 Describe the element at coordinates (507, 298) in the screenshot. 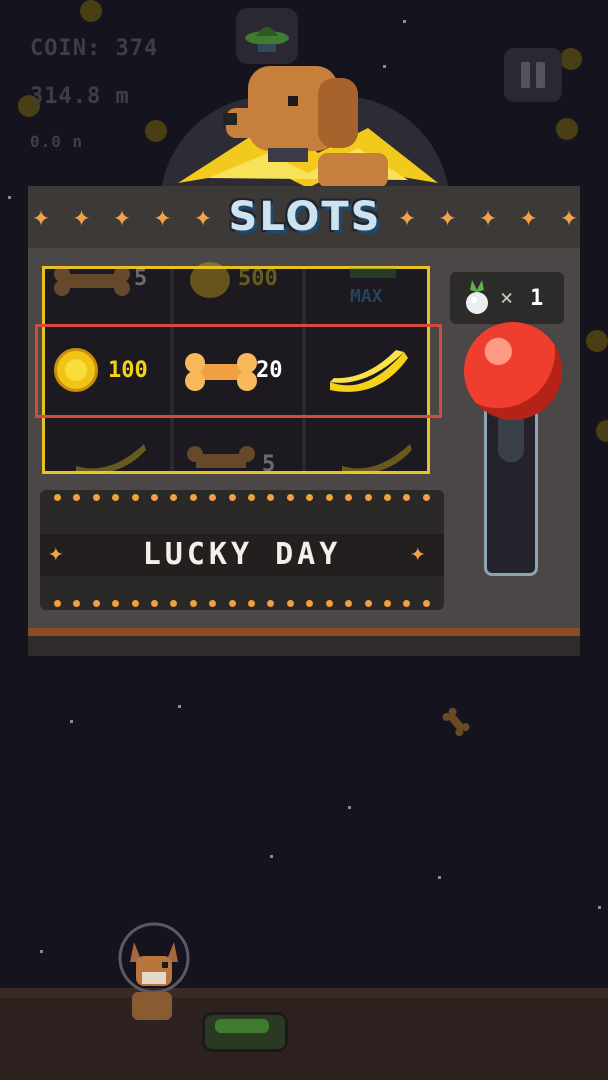

I see `spin-multiplier-symbol: ×` at that location.